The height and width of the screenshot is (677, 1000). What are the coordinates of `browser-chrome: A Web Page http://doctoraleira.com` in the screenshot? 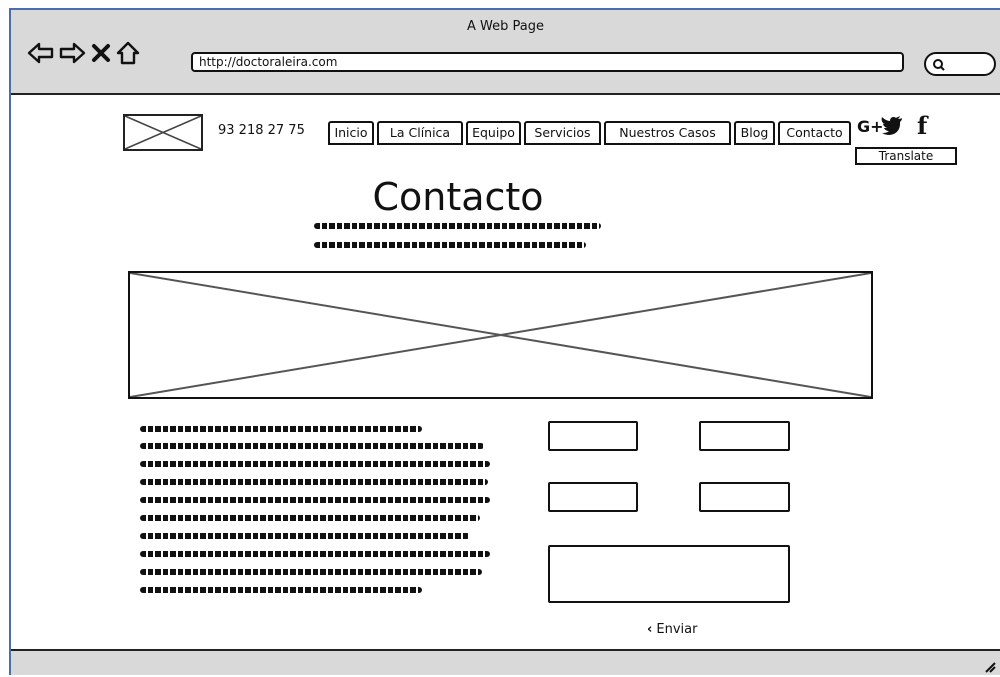 It's located at (505, 52).